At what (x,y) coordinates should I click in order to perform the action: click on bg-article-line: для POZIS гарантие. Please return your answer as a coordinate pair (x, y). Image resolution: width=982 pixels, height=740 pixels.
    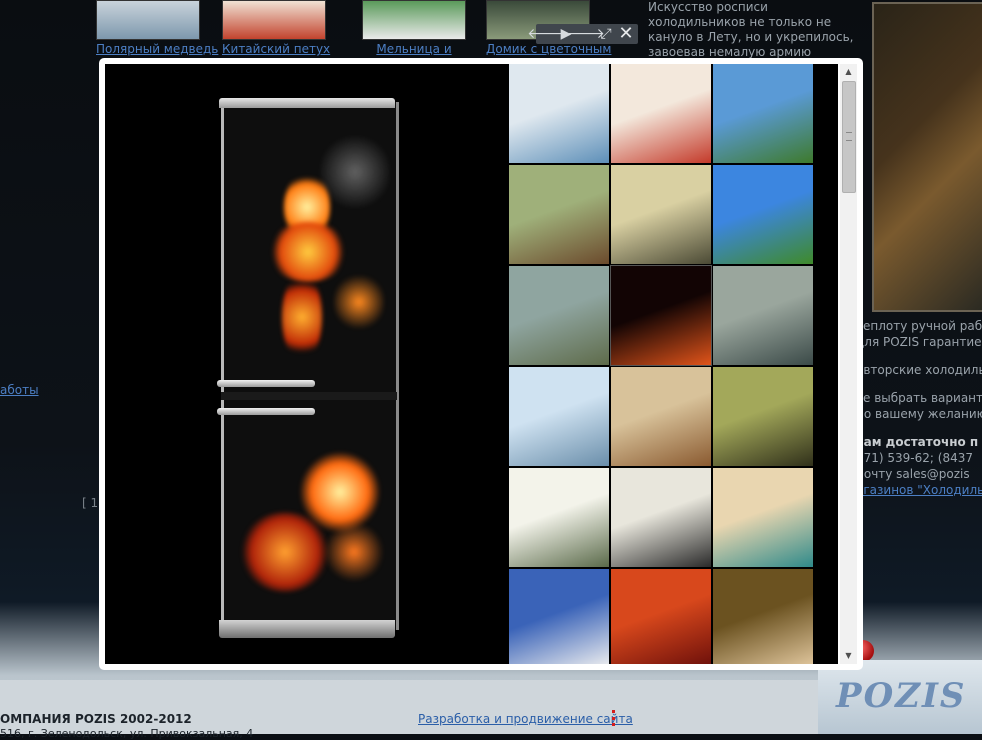
    Looking at the image, I should click on (919, 342).